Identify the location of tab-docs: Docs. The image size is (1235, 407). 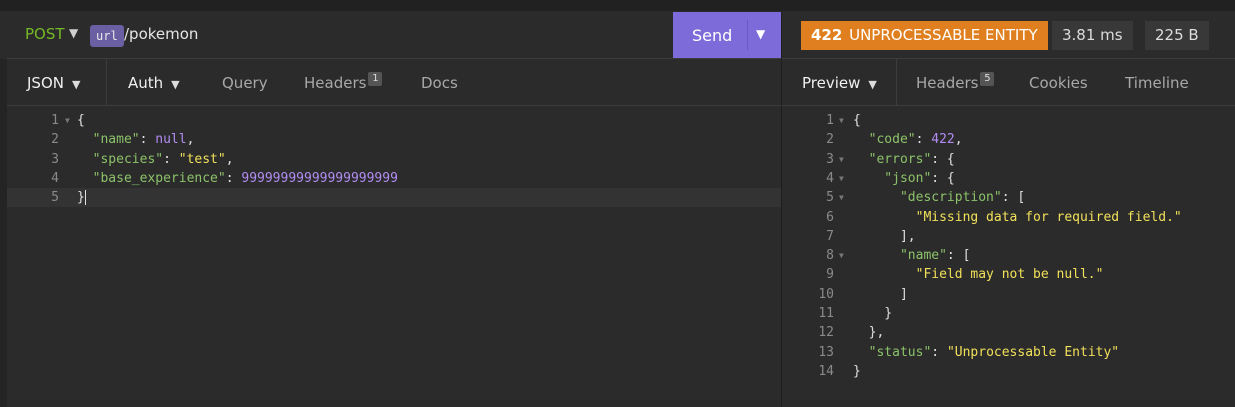
(439, 83).